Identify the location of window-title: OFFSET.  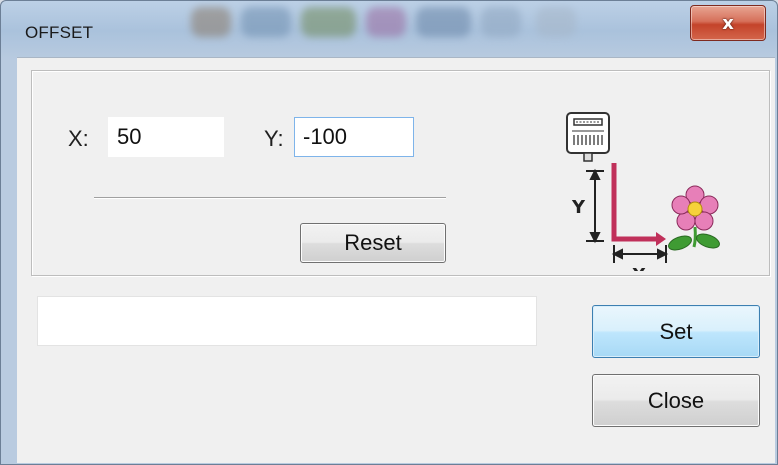
(59, 32).